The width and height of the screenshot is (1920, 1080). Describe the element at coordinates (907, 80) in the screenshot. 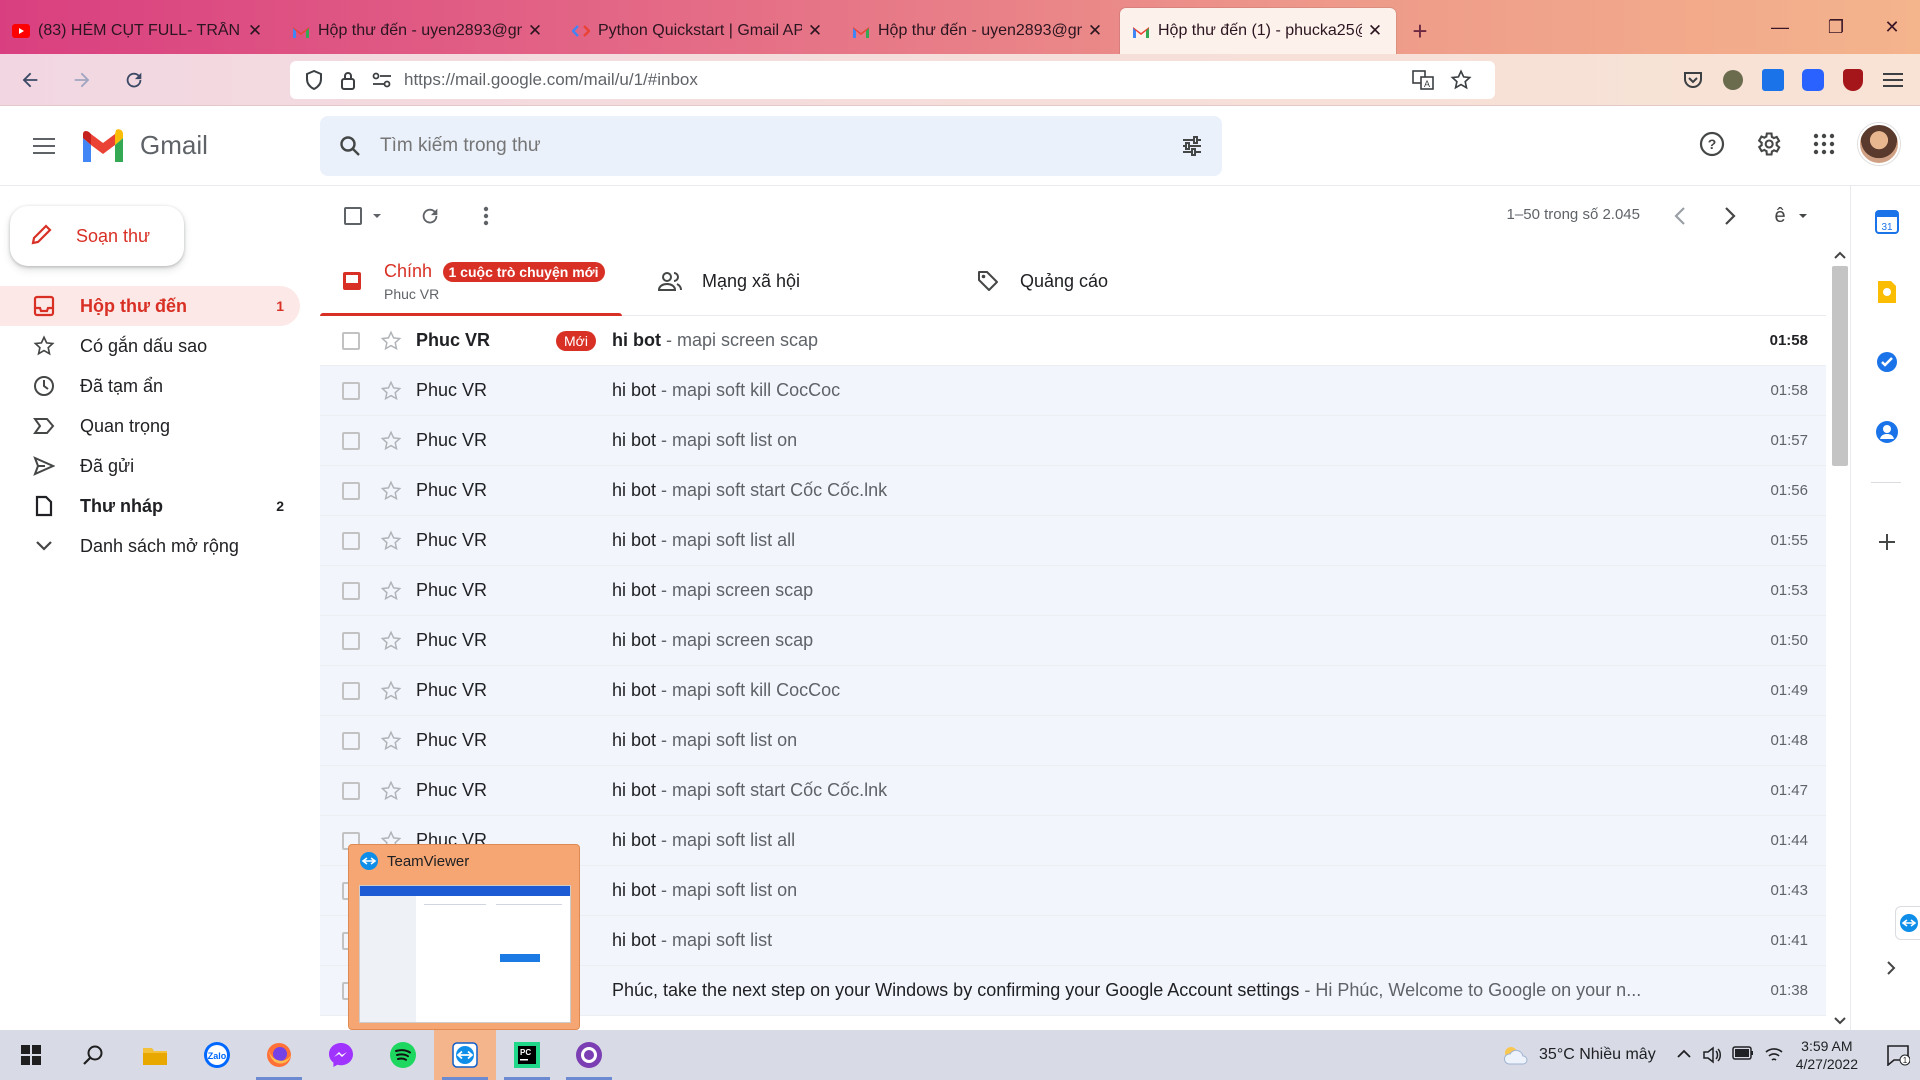

I see `url-text: https://mail.google.com/mail/u/1/#inbox` at that location.